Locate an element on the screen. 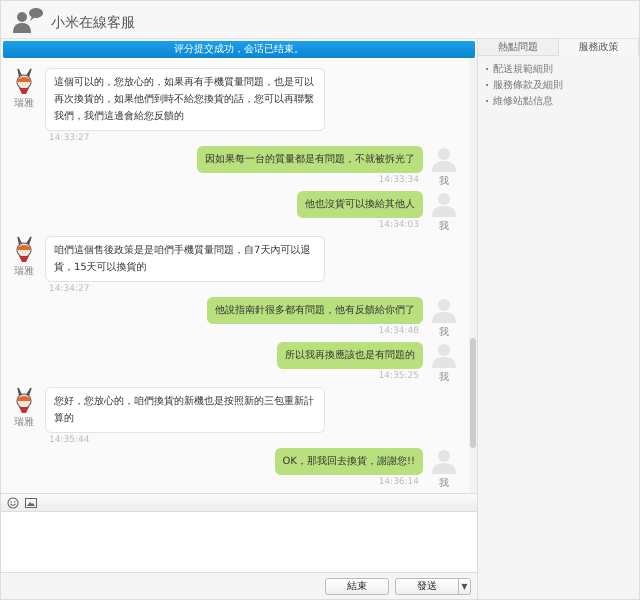 This screenshot has height=600, width=640. timestamp: 14:33:34 is located at coordinates (399, 180).